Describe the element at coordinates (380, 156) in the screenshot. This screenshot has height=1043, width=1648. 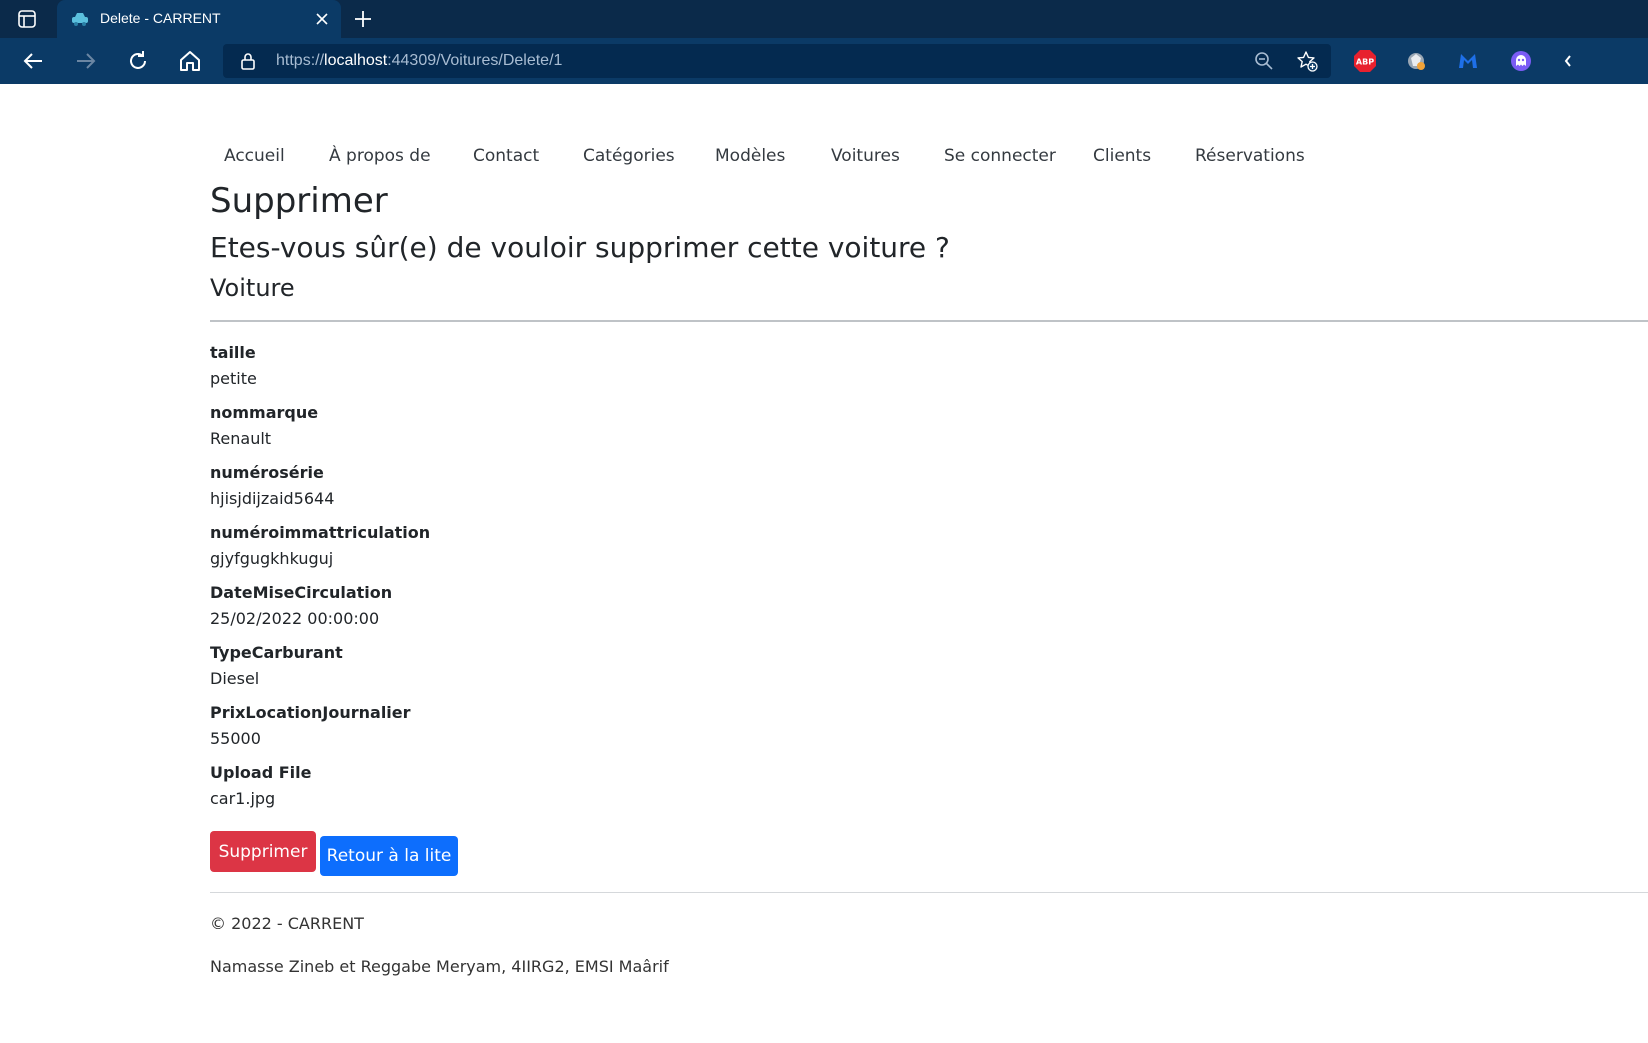
I see `nav-a-propos: À propos de` at that location.